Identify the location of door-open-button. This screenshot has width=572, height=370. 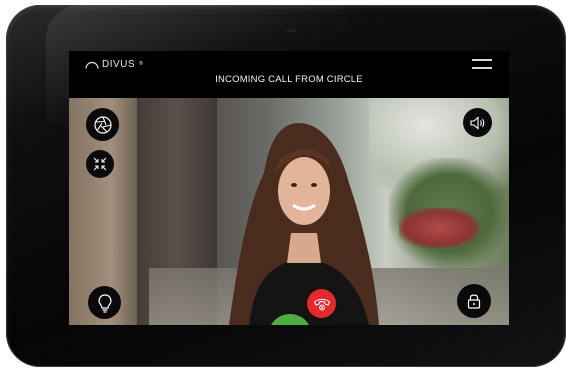
(474, 301).